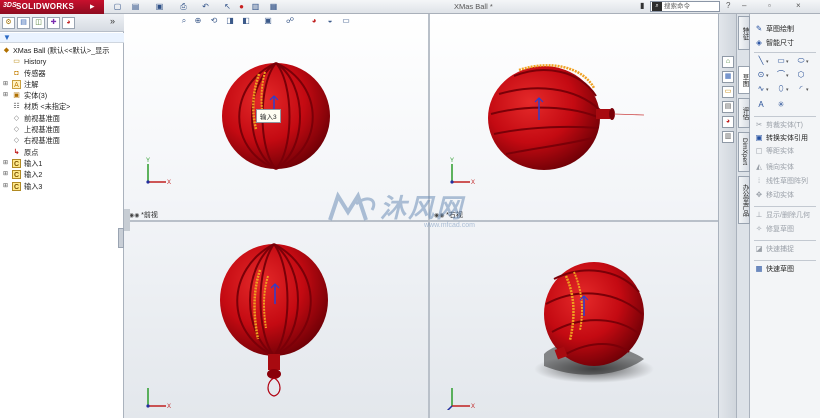 Image resolution: width=820 pixels, height=418 pixels. I want to click on fillet-icon: ◜, so click(801, 89).